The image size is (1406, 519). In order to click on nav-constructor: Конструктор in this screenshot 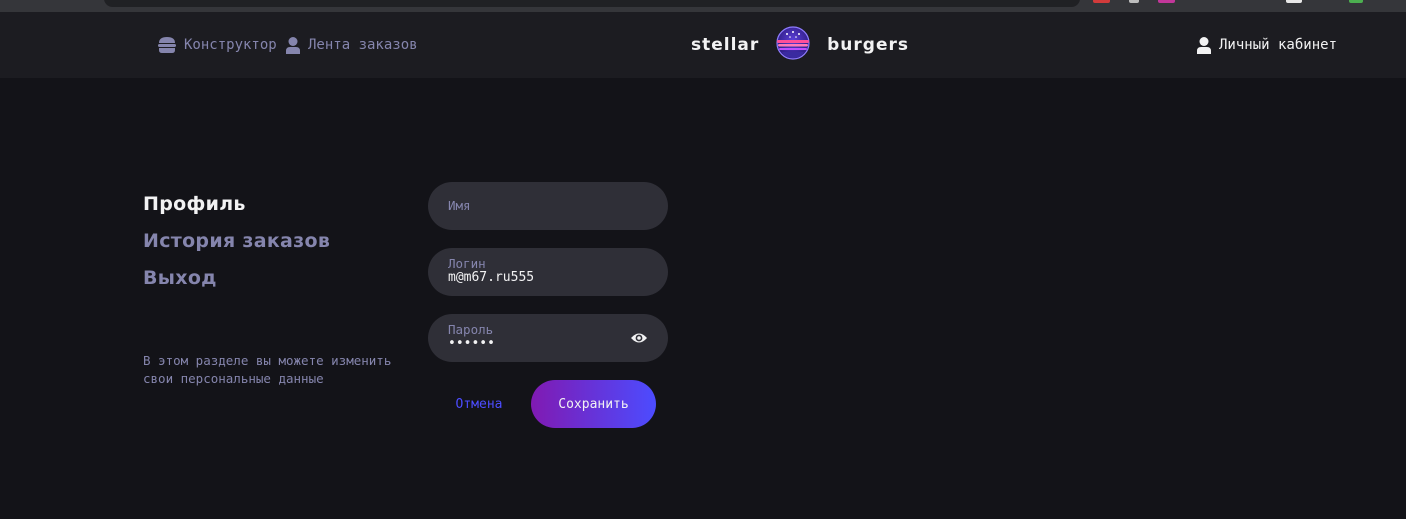, I will do `click(217, 45)`.